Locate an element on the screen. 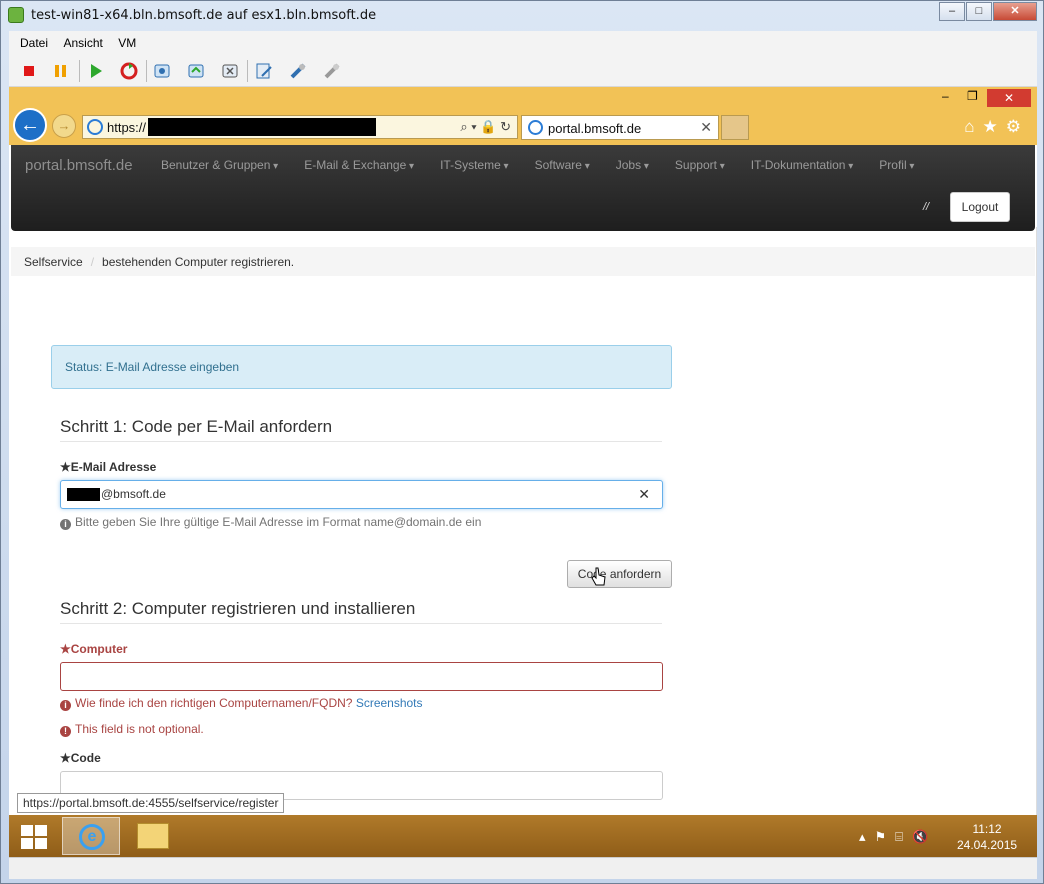 This screenshot has height=884, width=1044. vm-status-bar is located at coordinates (523, 868).